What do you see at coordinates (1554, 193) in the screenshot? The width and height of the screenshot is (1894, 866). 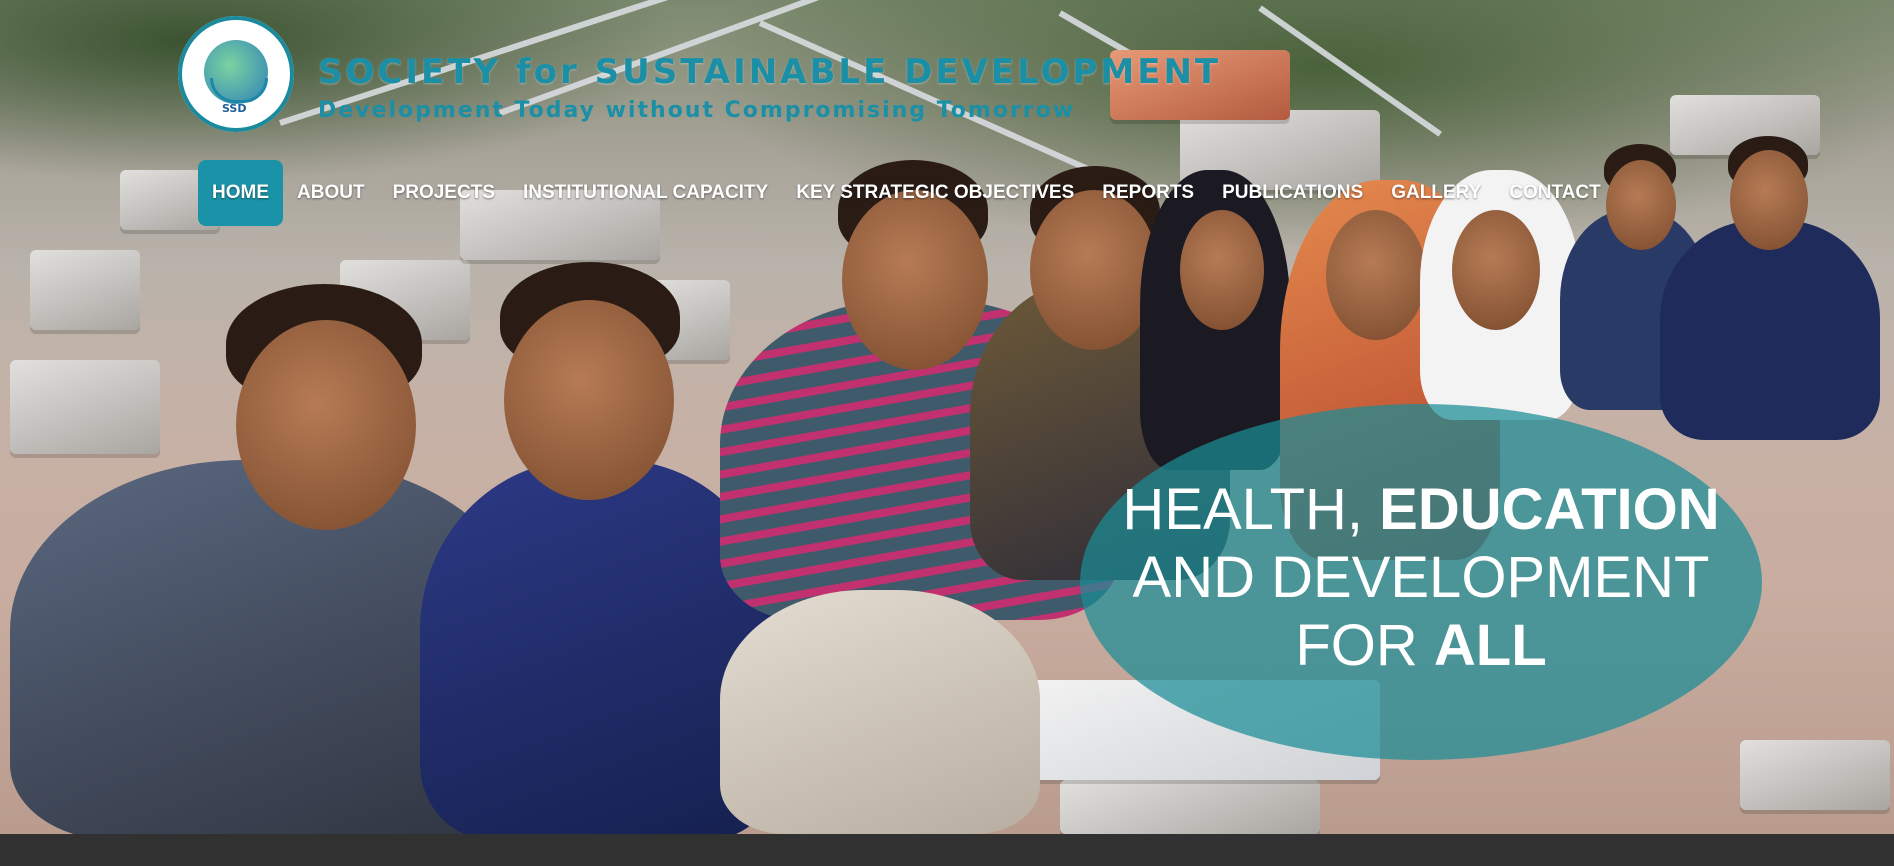 I see `nav-contact: CONTACT` at bounding box center [1554, 193].